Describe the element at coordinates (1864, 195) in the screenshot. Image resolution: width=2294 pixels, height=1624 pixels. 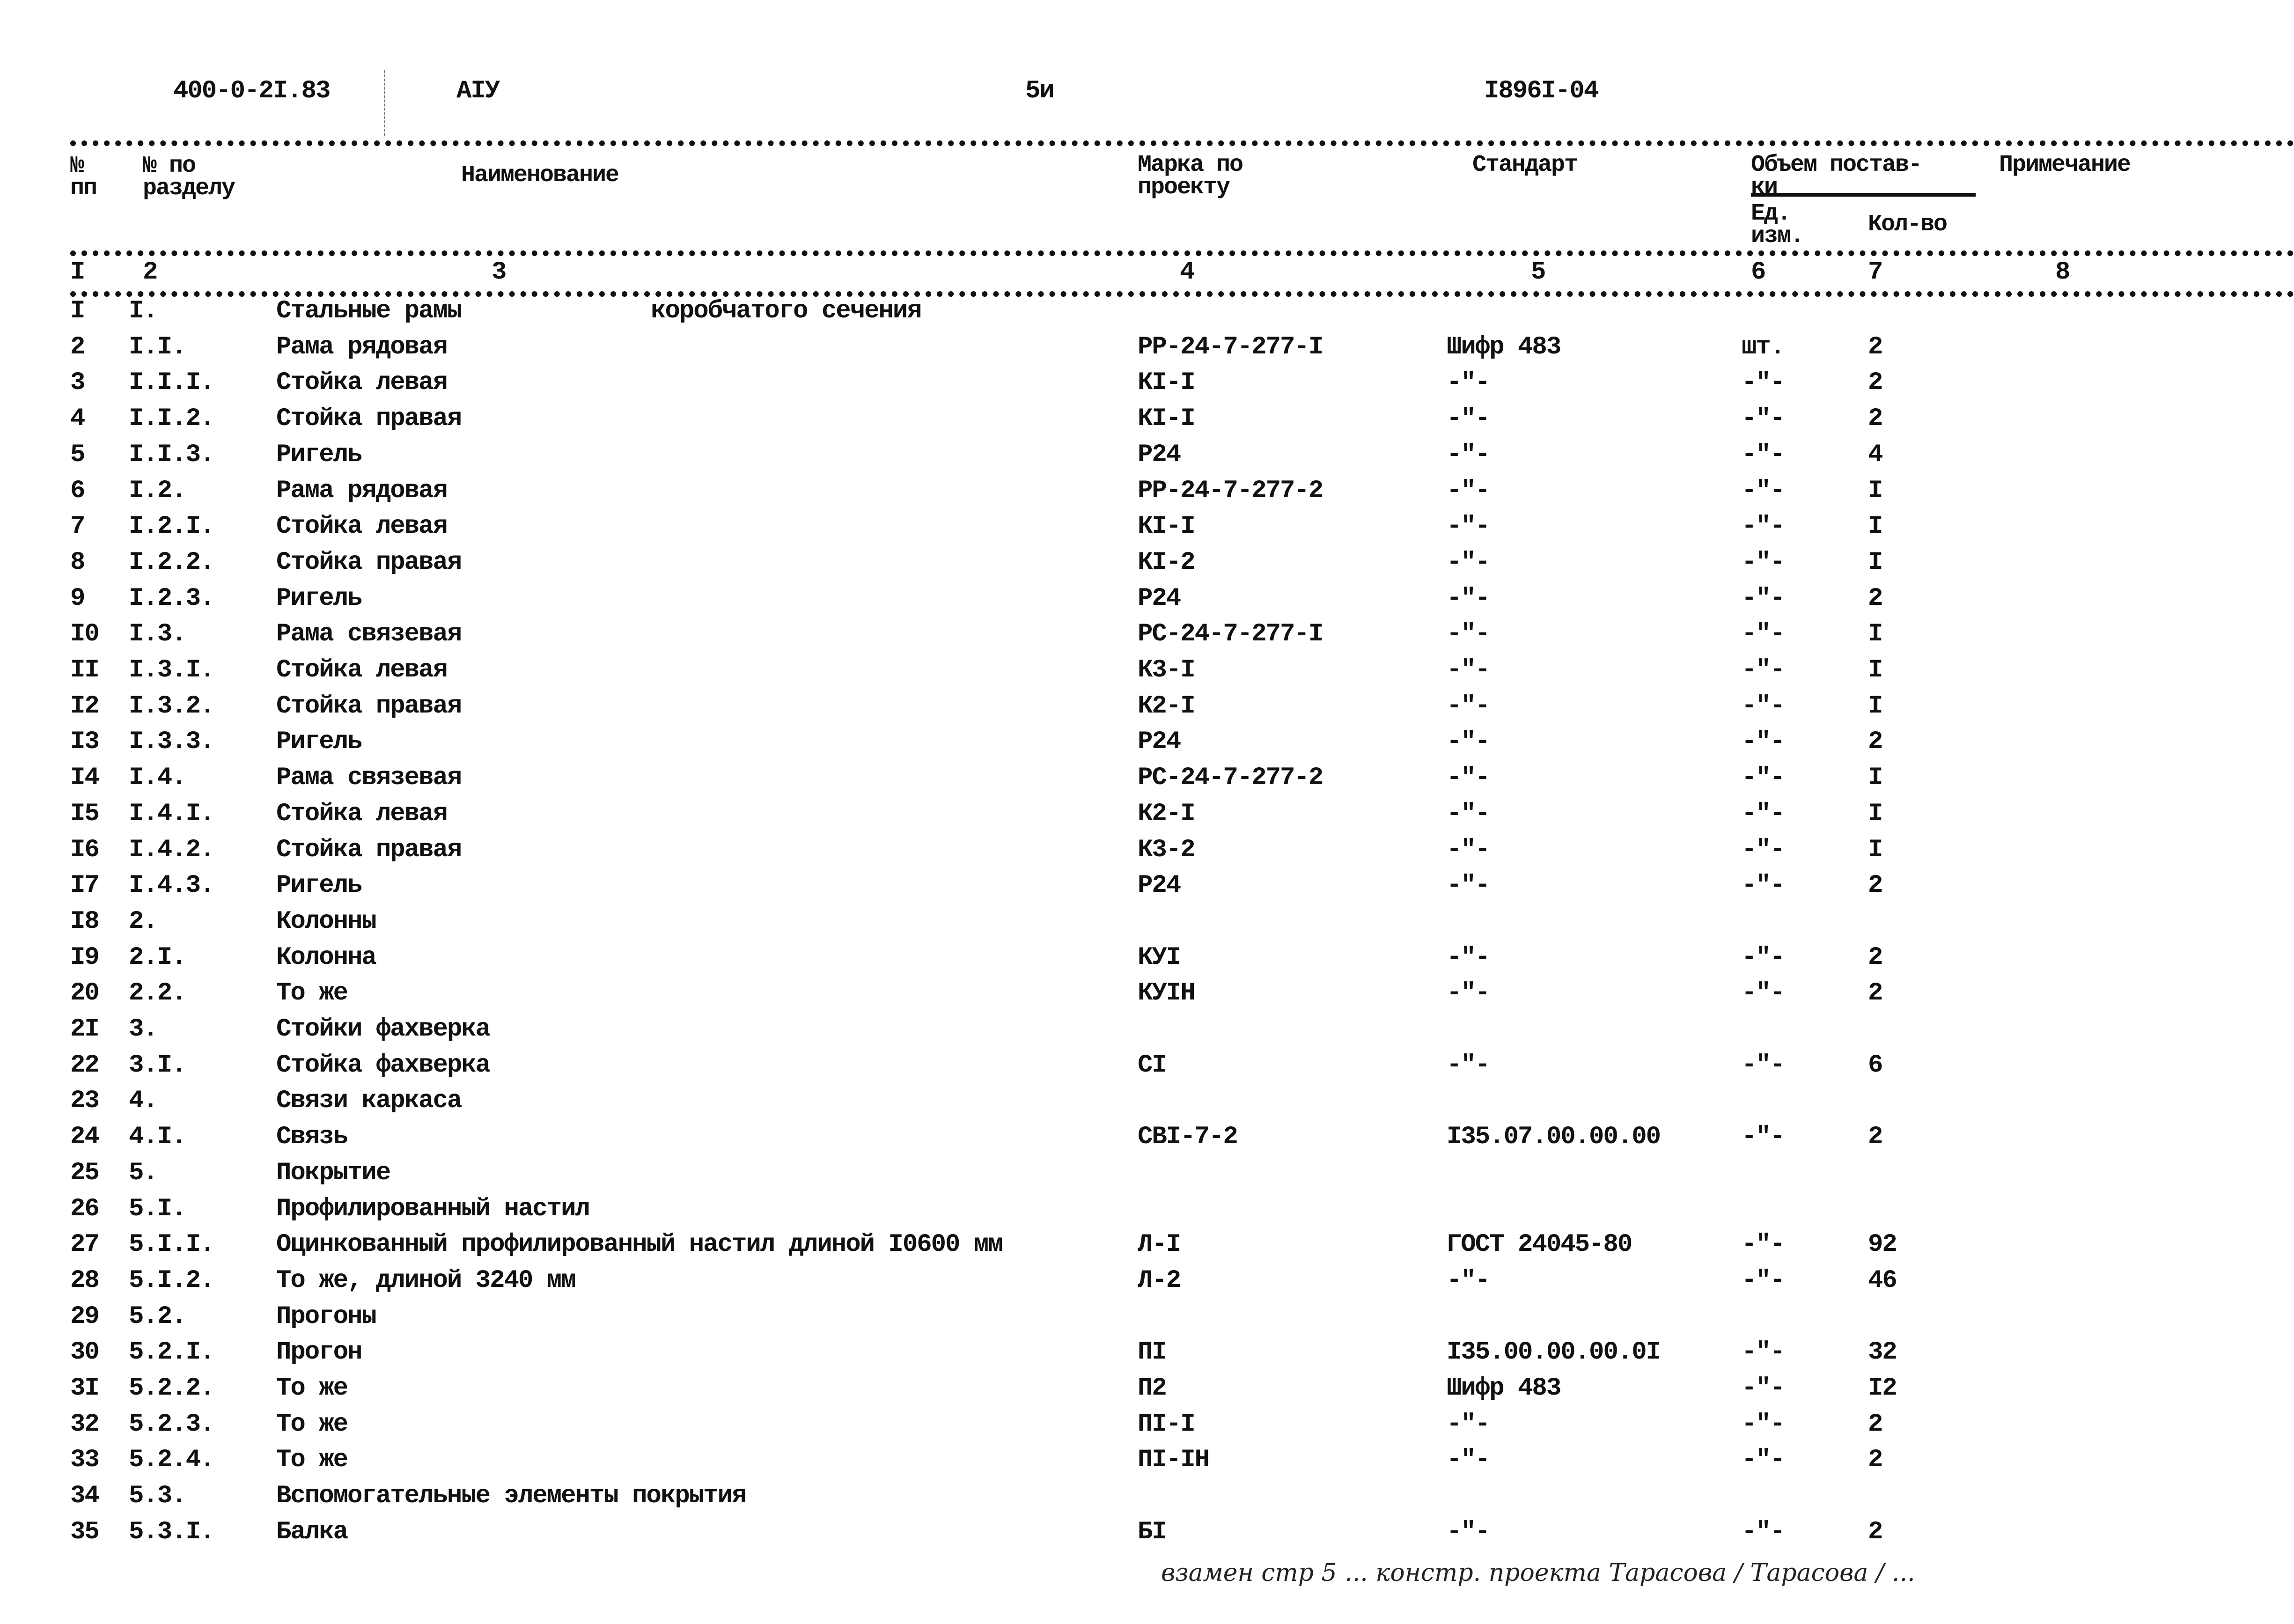
I see `header-group-underline` at that location.